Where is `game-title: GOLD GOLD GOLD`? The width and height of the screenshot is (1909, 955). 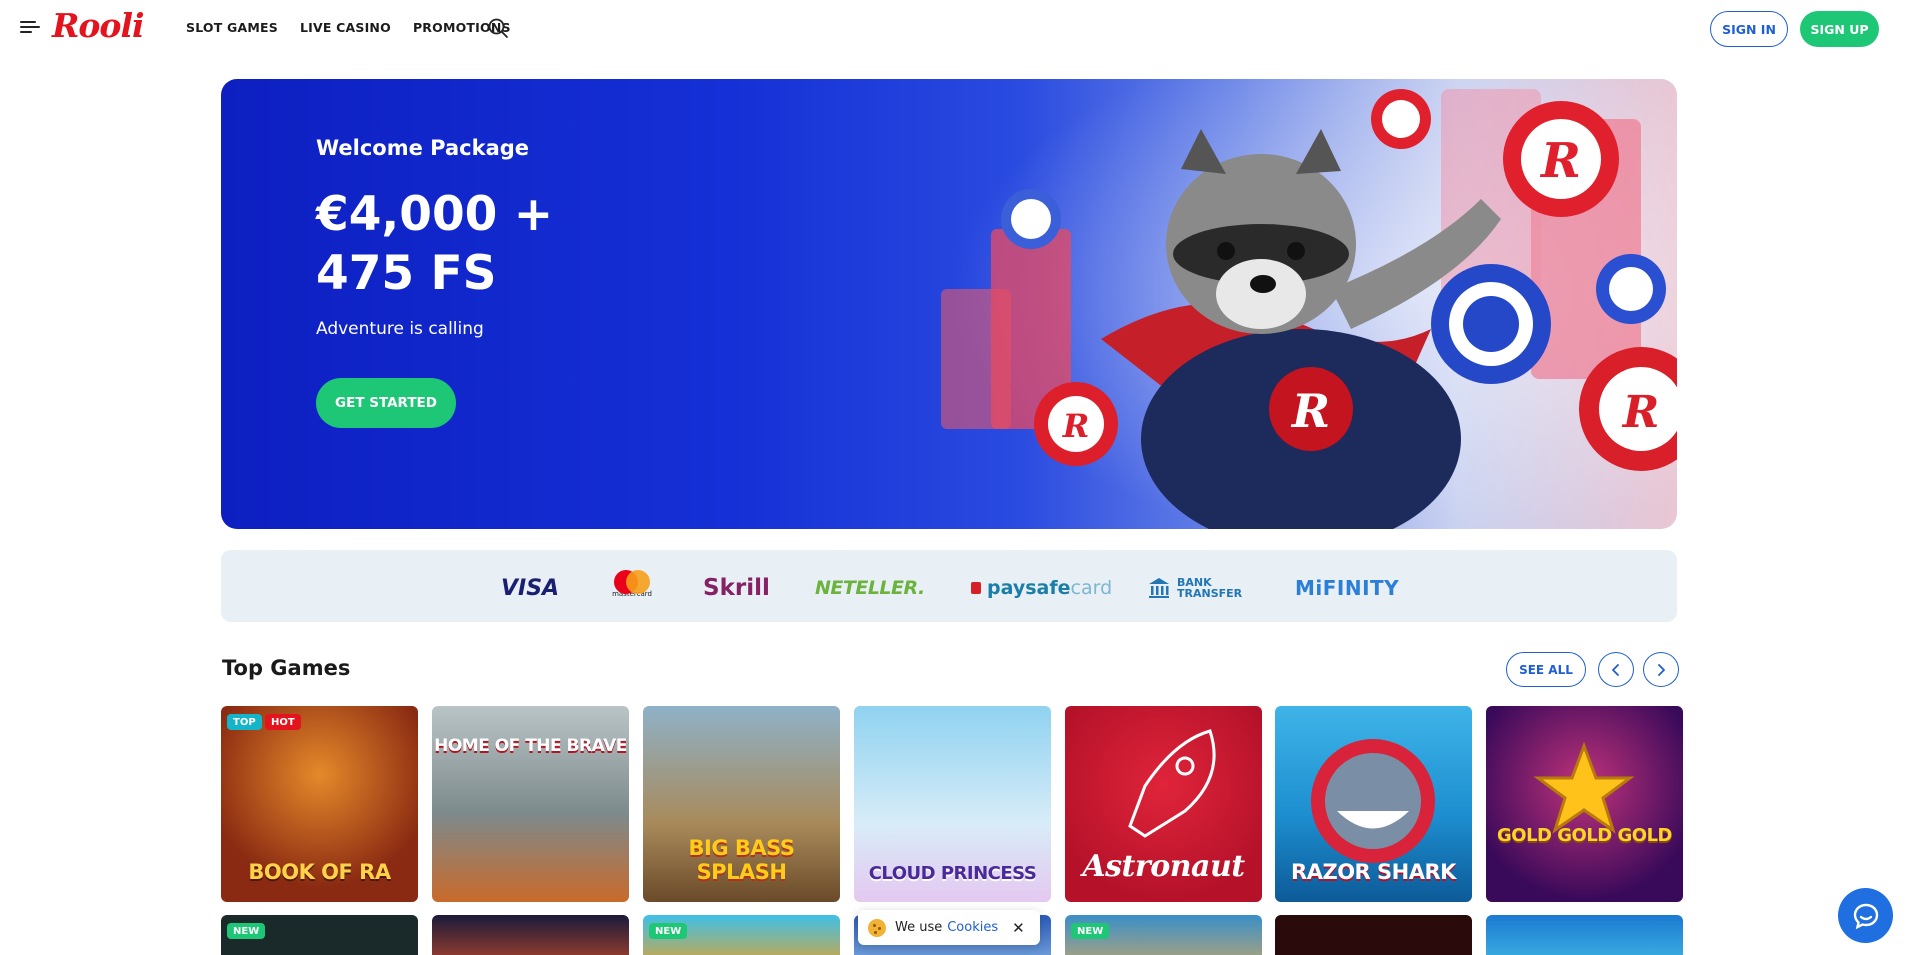 game-title: GOLD GOLD GOLD is located at coordinates (1585, 835).